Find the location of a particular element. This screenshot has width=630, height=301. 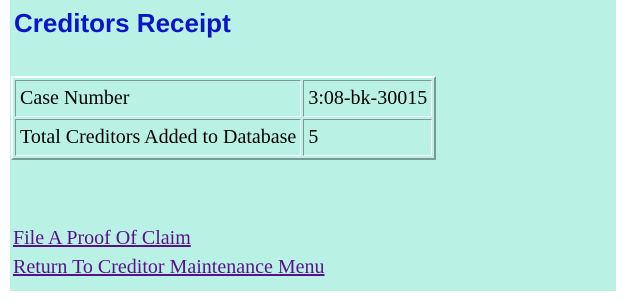

page-title: Creditors Receipt is located at coordinates (122, 23).